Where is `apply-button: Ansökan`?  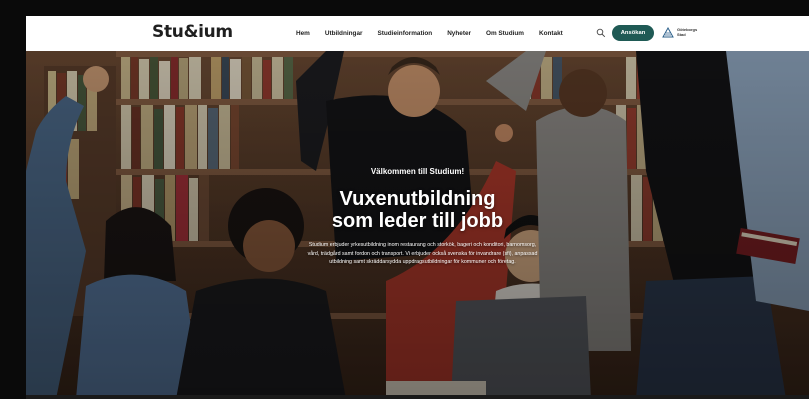
apply-button: Ansökan is located at coordinates (633, 33).